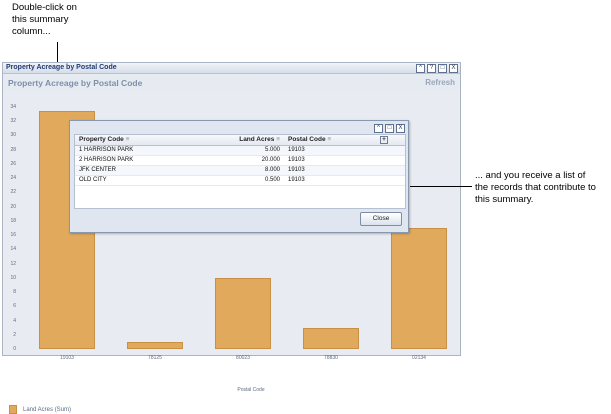  I want to click on cell-property-code: 2 HARRISON PARK, so click(106, 160).